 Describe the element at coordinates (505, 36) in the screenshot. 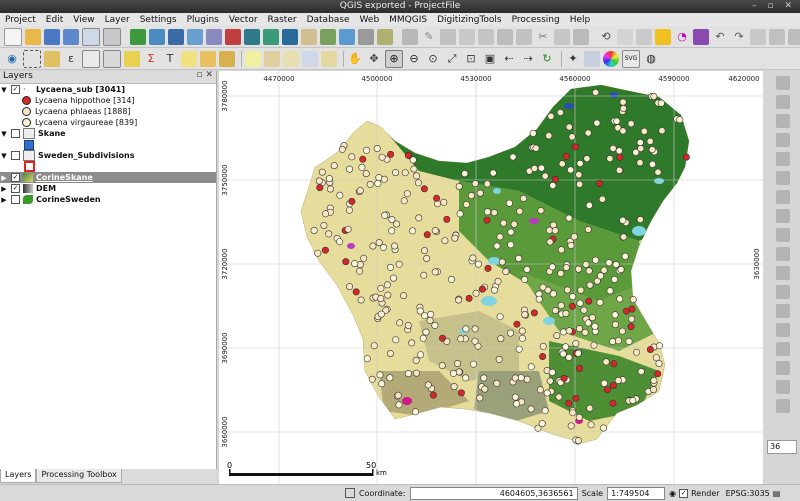

I see `node-tool-icon` at that location.